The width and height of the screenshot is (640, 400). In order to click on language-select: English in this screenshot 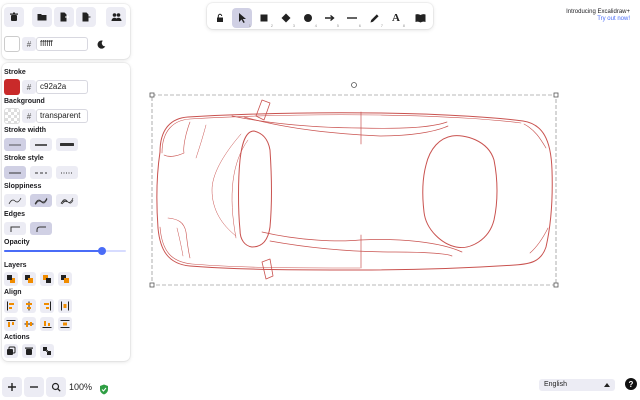, I will do `click(577, 385)`.